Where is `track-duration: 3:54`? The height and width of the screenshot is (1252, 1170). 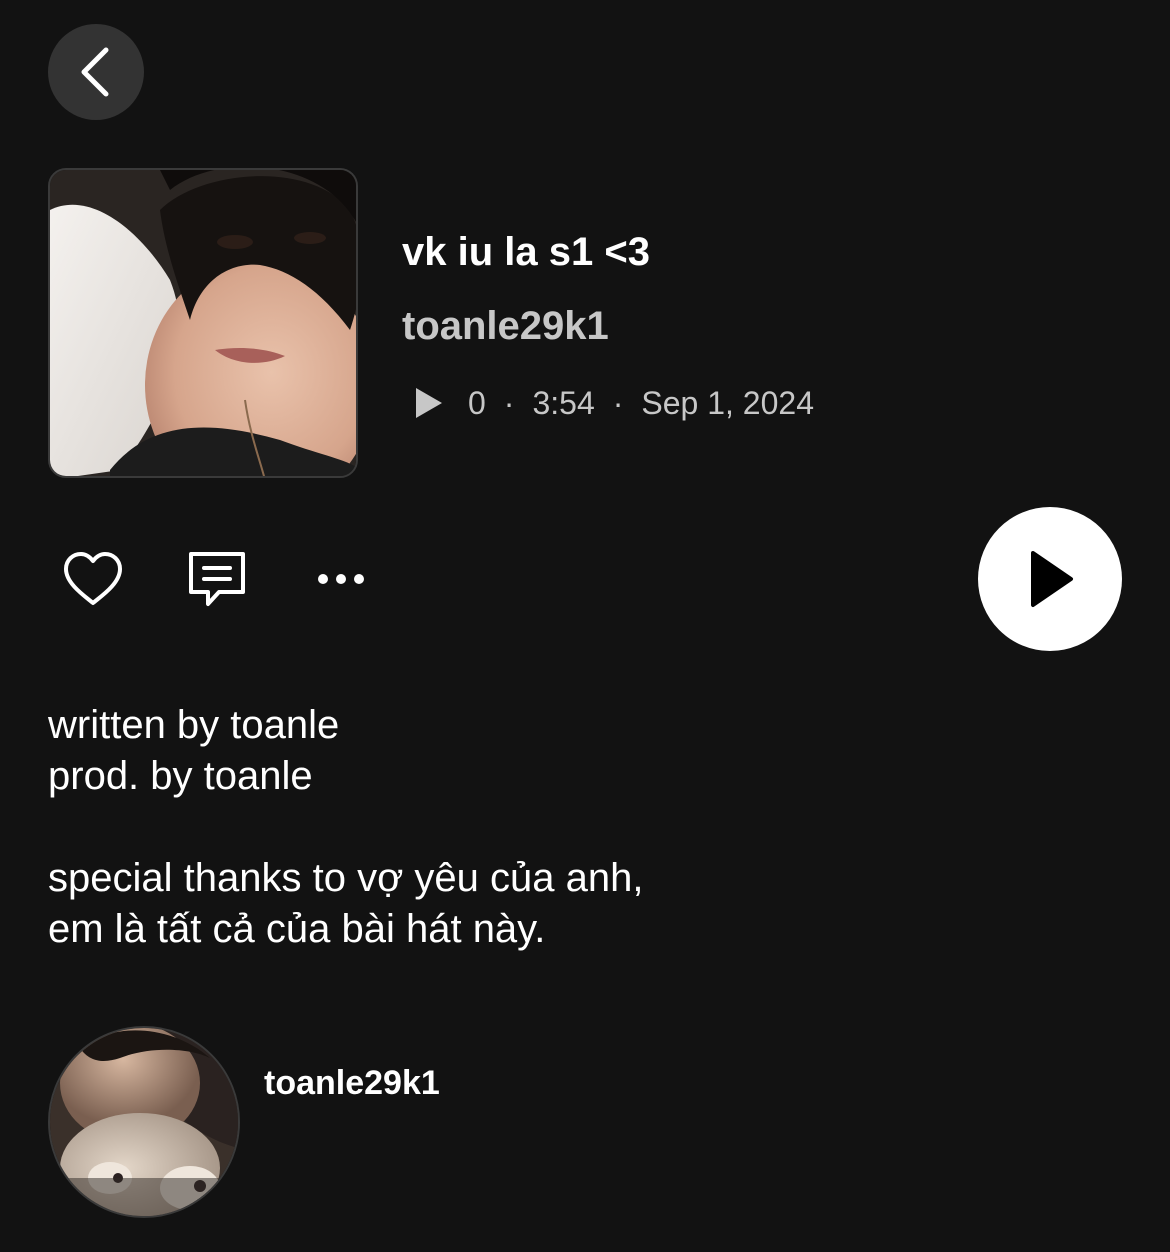 track-duration: 3:54 is located at coordinates (563, 402).